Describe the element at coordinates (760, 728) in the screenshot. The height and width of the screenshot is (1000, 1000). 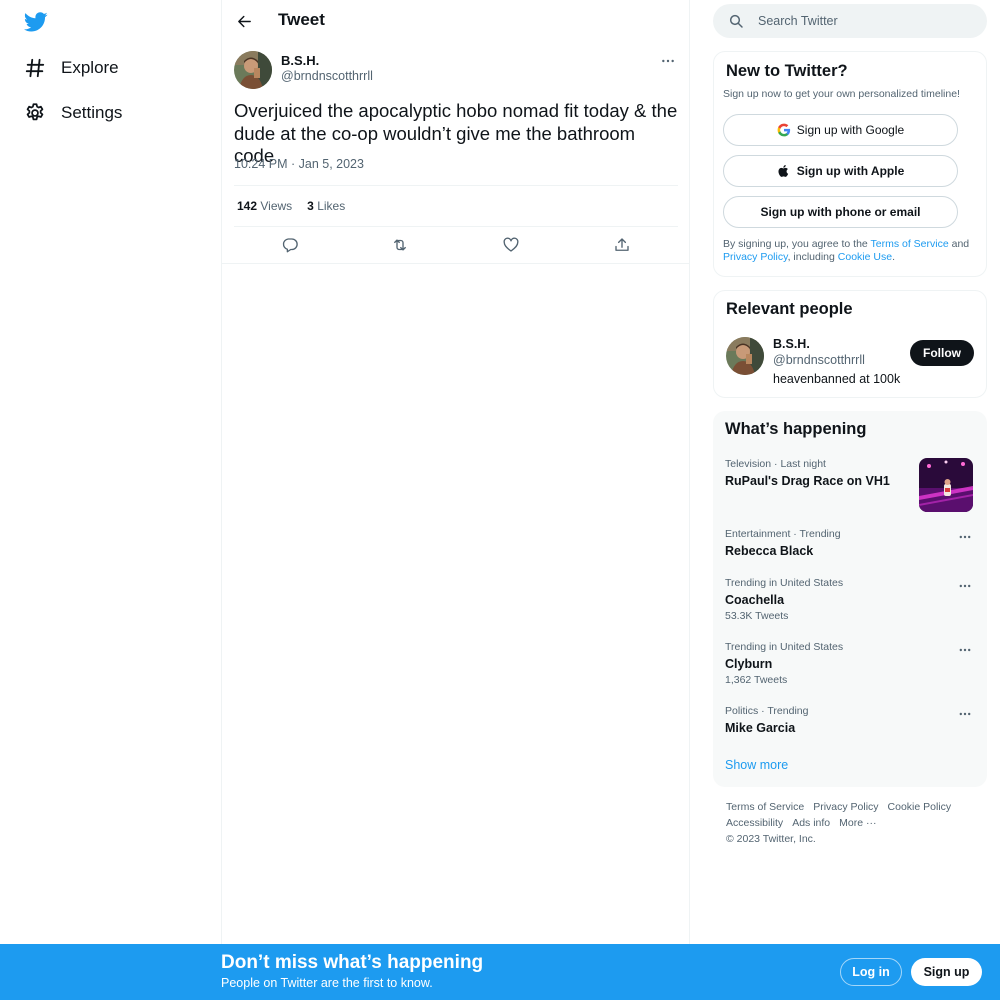
I see `trend-name: Mike Garcia` at that location.